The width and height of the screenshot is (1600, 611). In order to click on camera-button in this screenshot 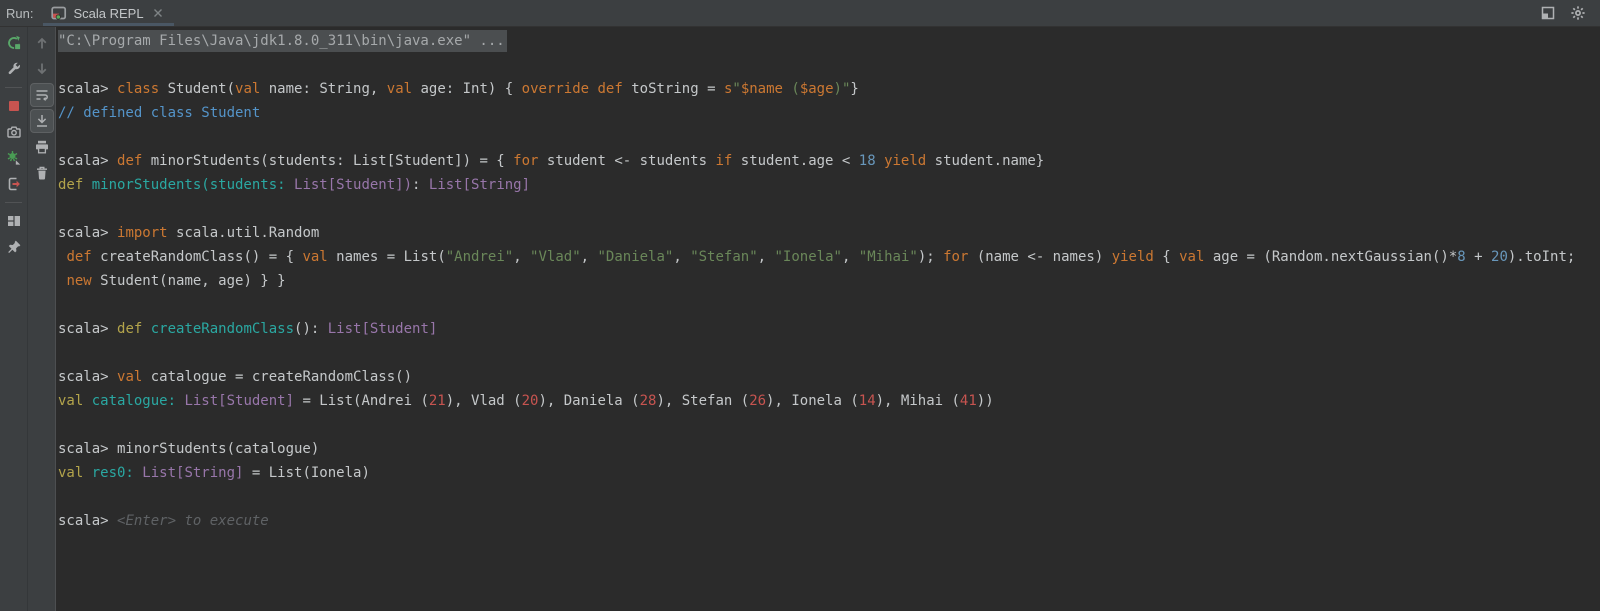, I will do `click(14, 132)`.